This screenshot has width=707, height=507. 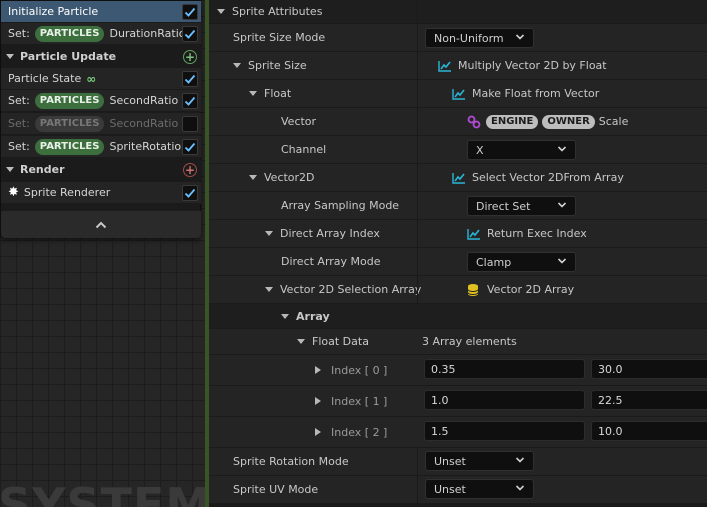 What do you see at coordinates (532, 65) in the screenshot?
I see `function-label: Multiply Vector 2D by Float` at bounding box center [532, 65].